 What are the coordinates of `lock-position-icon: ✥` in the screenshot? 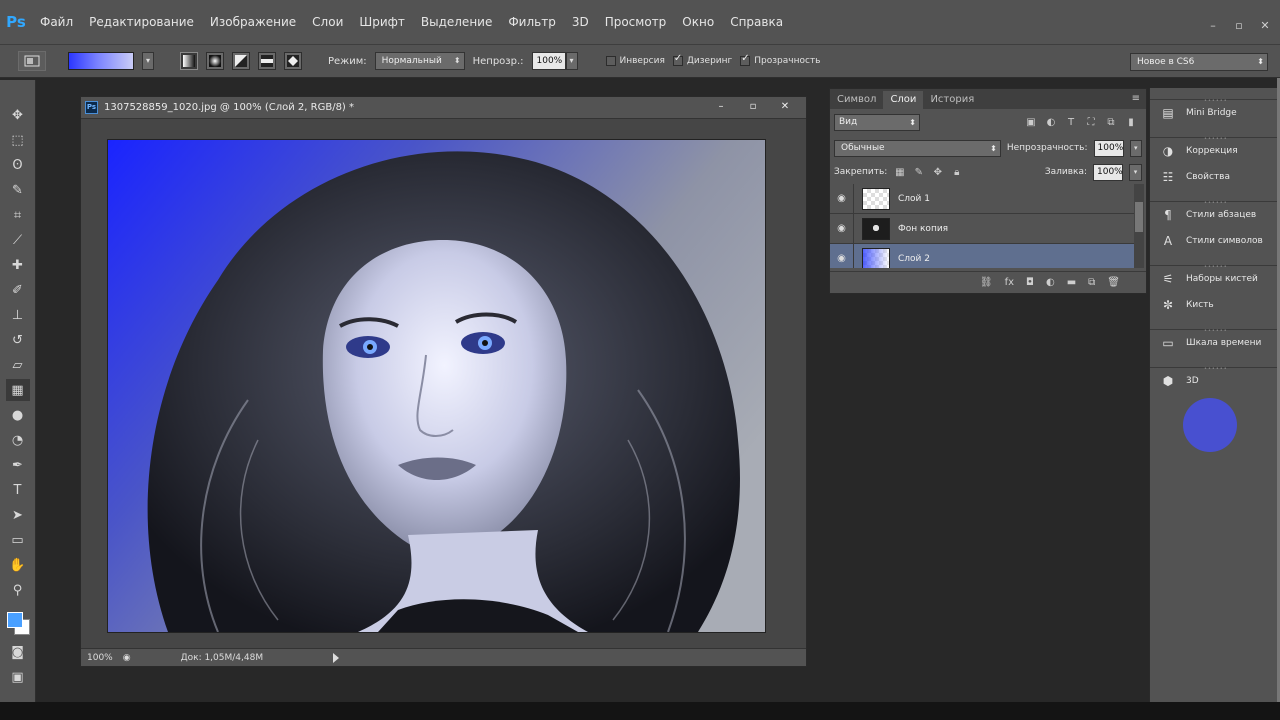 It's located at (937, 172).